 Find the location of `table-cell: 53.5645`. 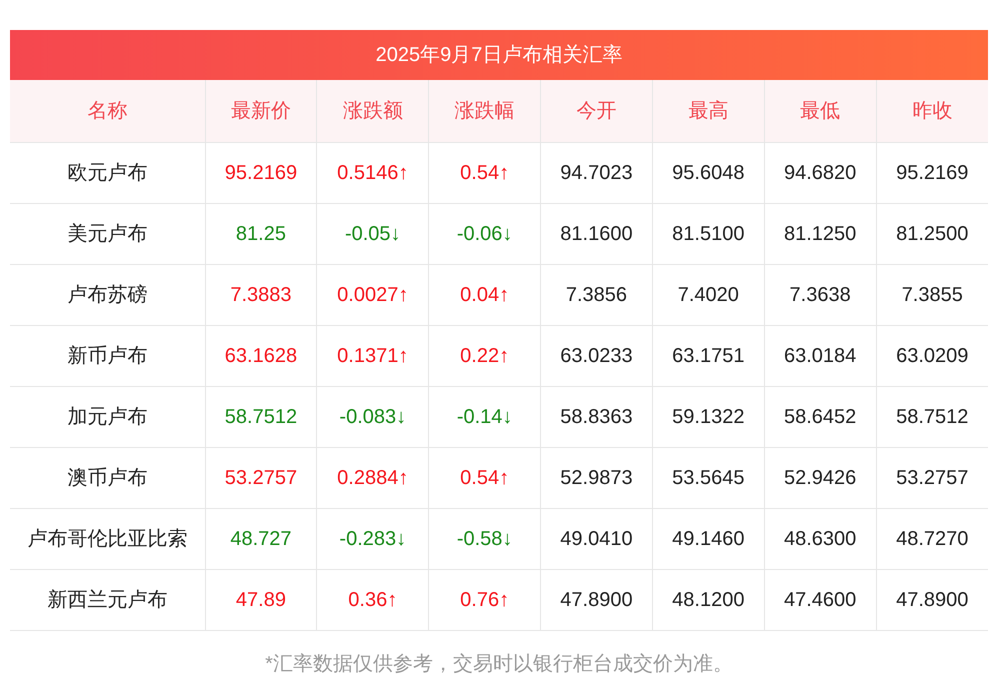

table-cell: 53.5645 is located at coordinates (708, 477).